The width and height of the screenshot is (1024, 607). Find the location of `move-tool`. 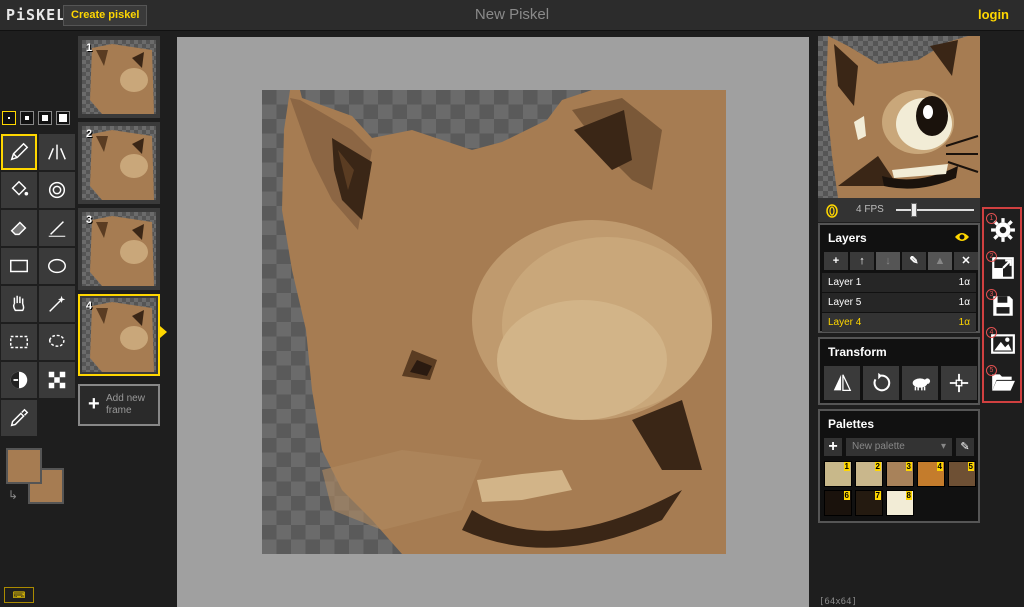

move-tool is located at coordinates (19, 304).